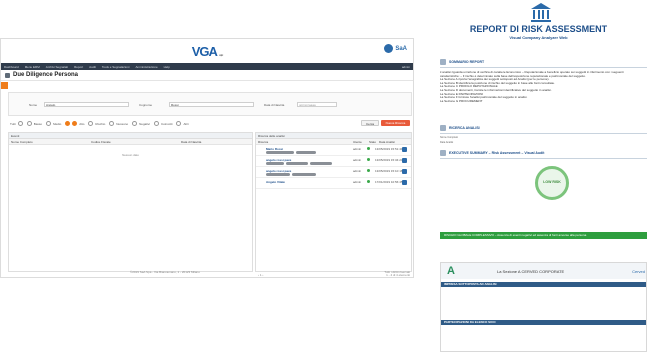 This screenshot has width=647, height=352. I want to click on cognome-label: Cognome, so click(146, 105).